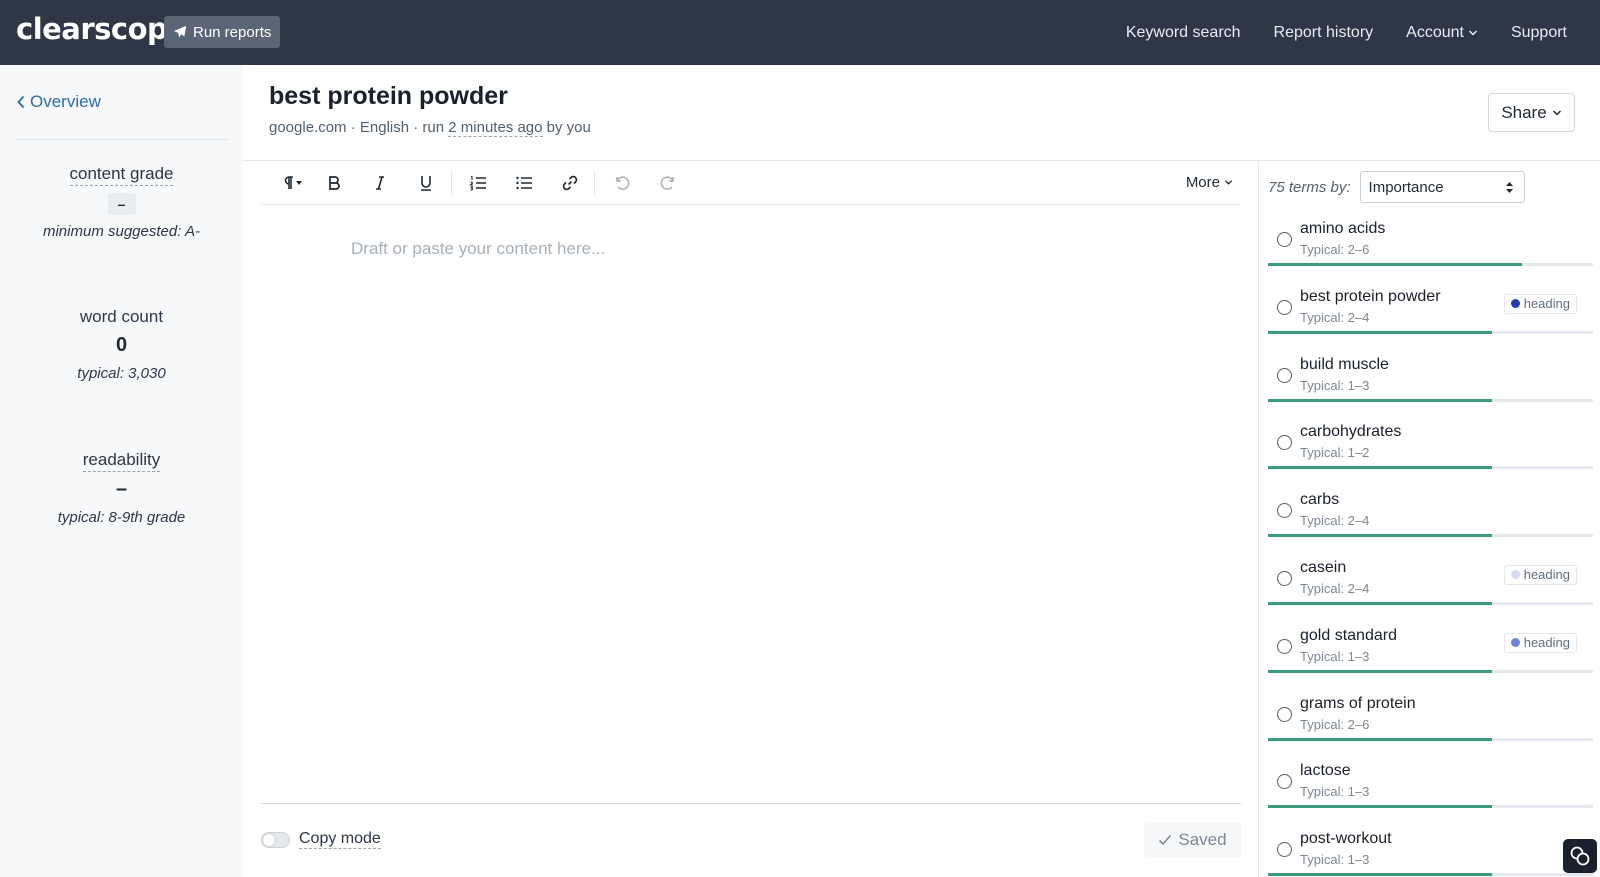 The height and width of the screenshot is (877, 1600). I want to click on clearscope-logo: clearscope, so click(101, 29).